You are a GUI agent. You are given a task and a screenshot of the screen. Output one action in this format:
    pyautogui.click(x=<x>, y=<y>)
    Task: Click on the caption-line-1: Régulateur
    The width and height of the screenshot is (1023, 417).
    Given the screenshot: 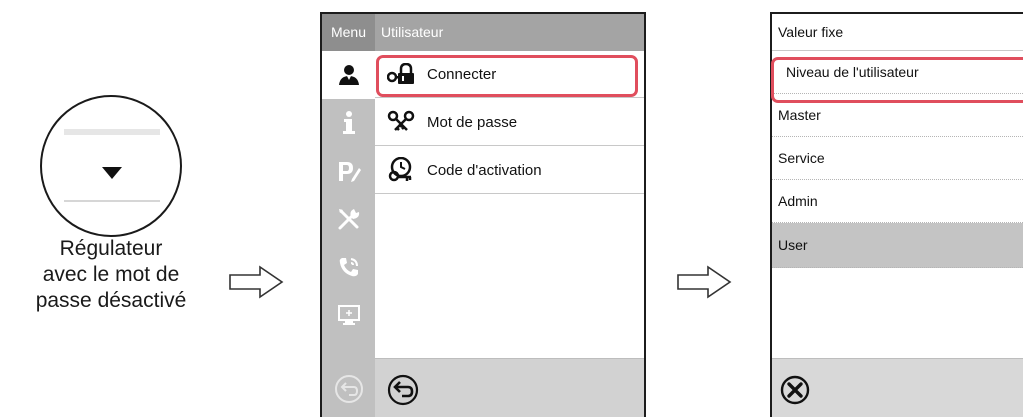 What is the action you would take?
    pyautogui.click(x=111, y=248)
    